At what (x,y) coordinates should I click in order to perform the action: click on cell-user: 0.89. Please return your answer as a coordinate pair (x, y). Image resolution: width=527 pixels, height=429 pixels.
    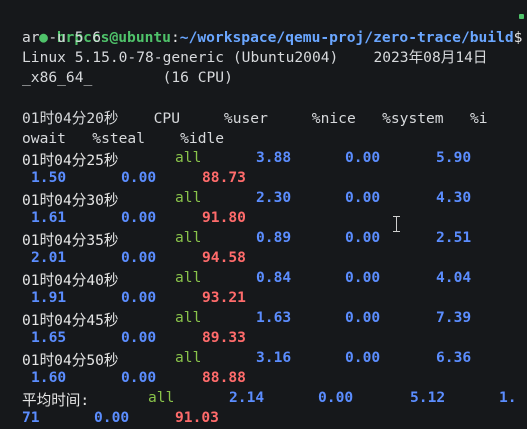
    Looking at the image, I should click on (274, 237).